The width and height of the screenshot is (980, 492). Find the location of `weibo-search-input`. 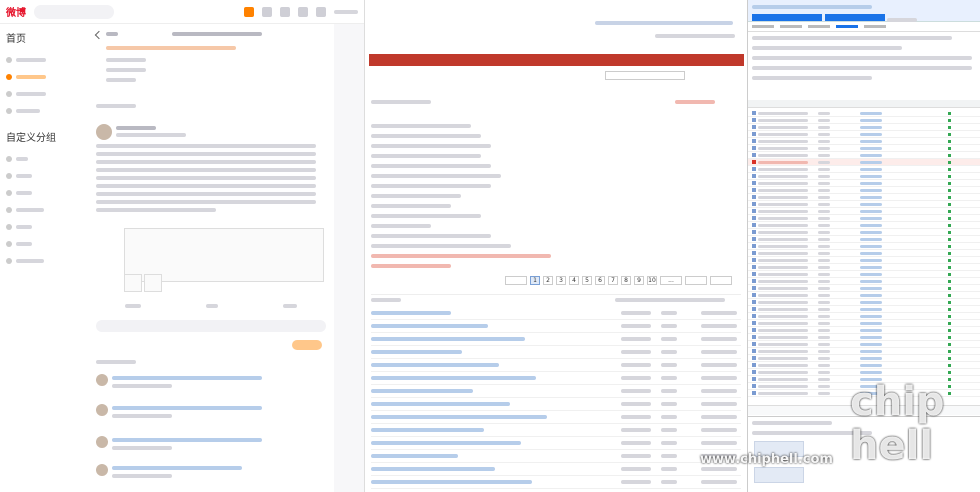

weibo-search-input is located at coordinates (74, 11).